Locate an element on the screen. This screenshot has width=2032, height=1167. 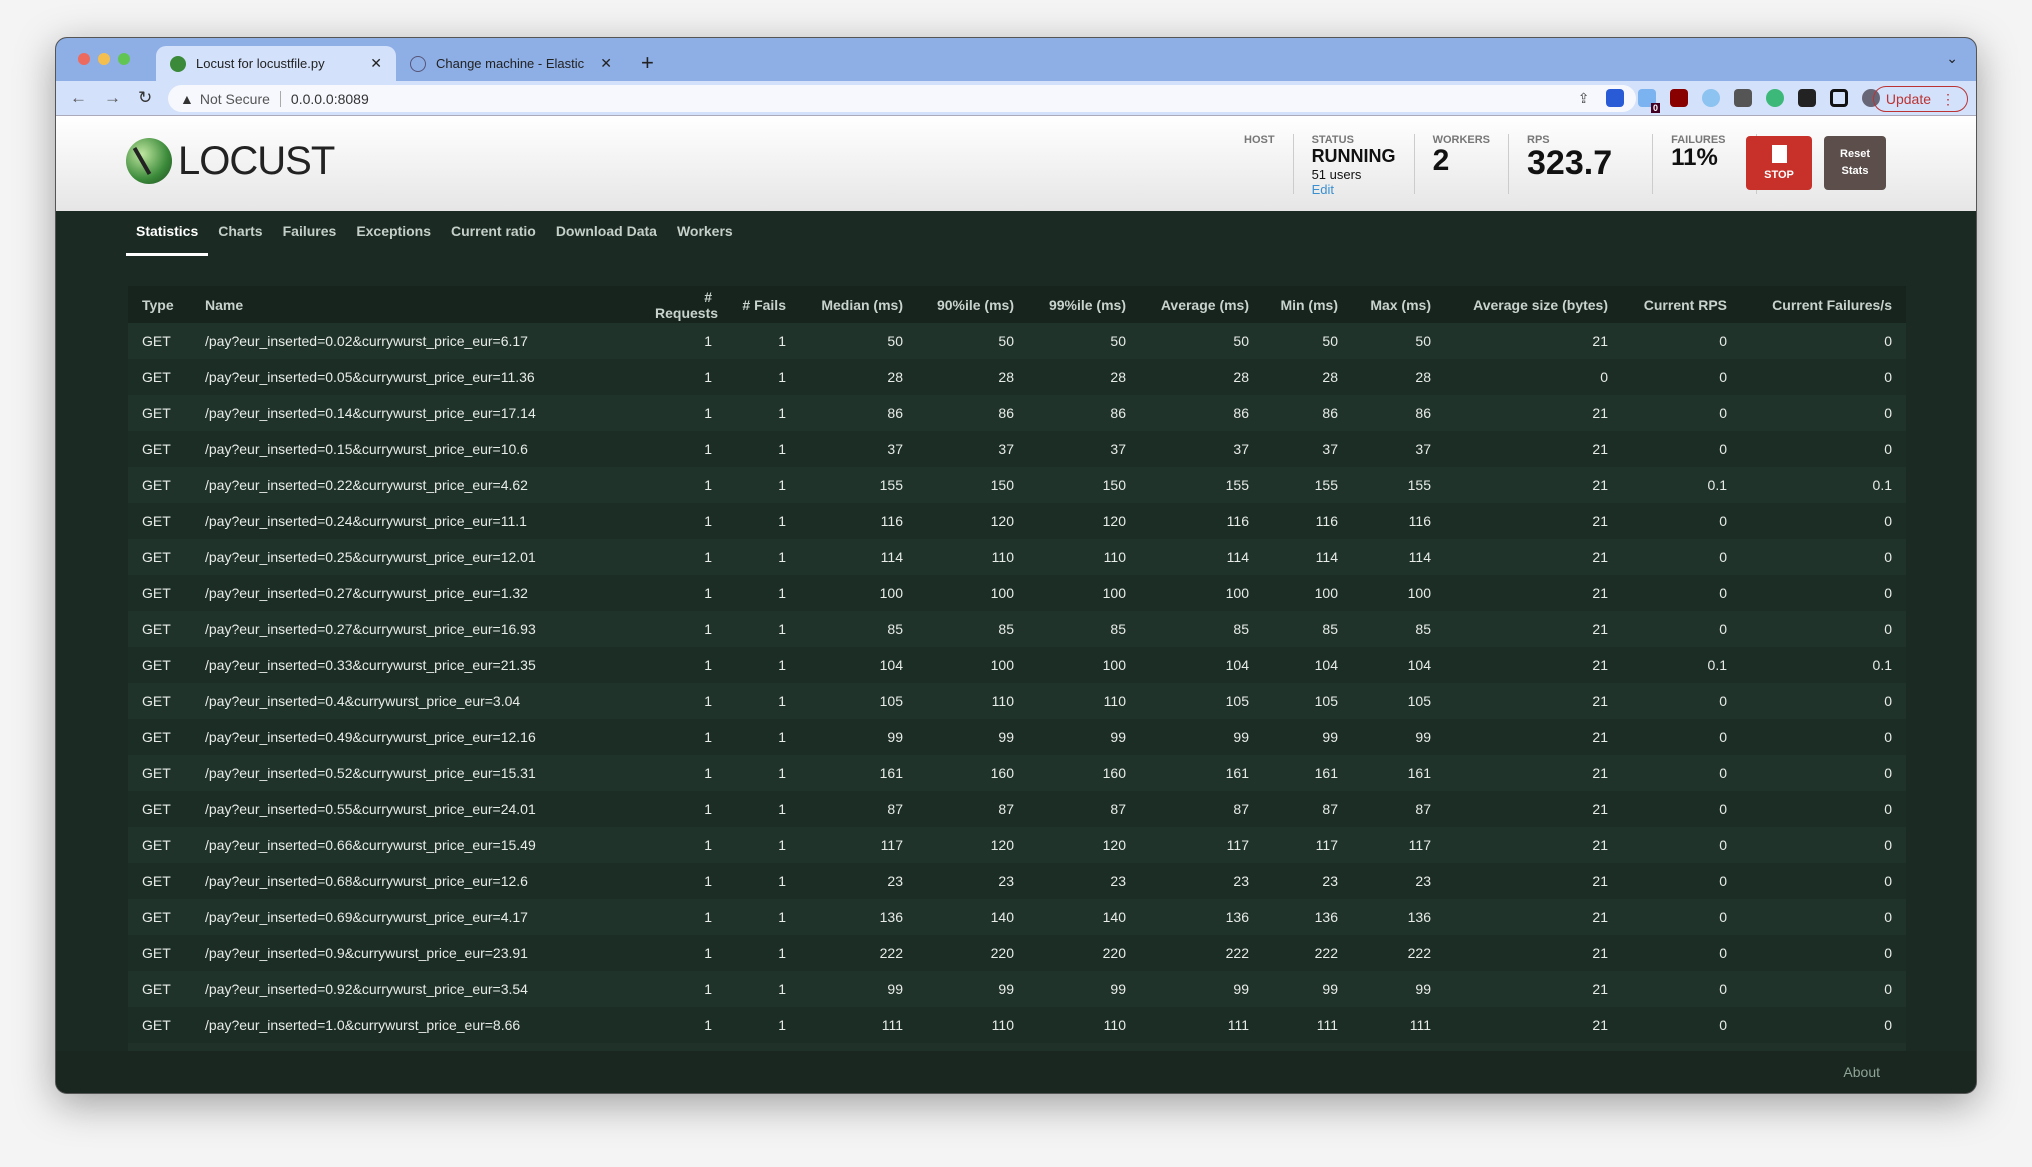
maximize-window-button is located at coordinates (124, 59).